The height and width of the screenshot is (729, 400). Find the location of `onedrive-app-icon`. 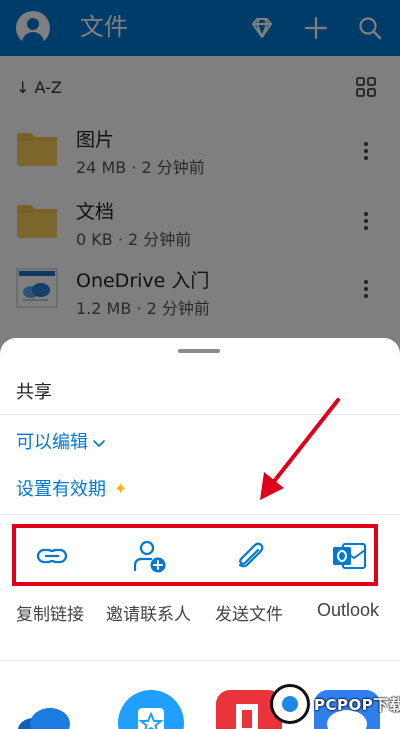

onedrive-app-icon is located at coordinates (45, 709).